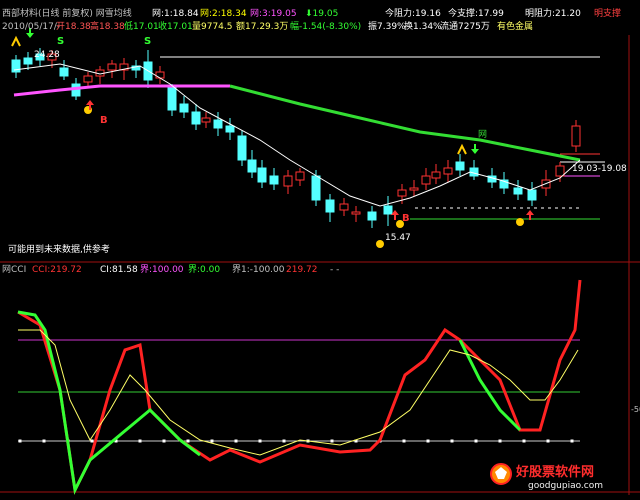  I want to click on sell-signal-1: S, so click(61, 41).